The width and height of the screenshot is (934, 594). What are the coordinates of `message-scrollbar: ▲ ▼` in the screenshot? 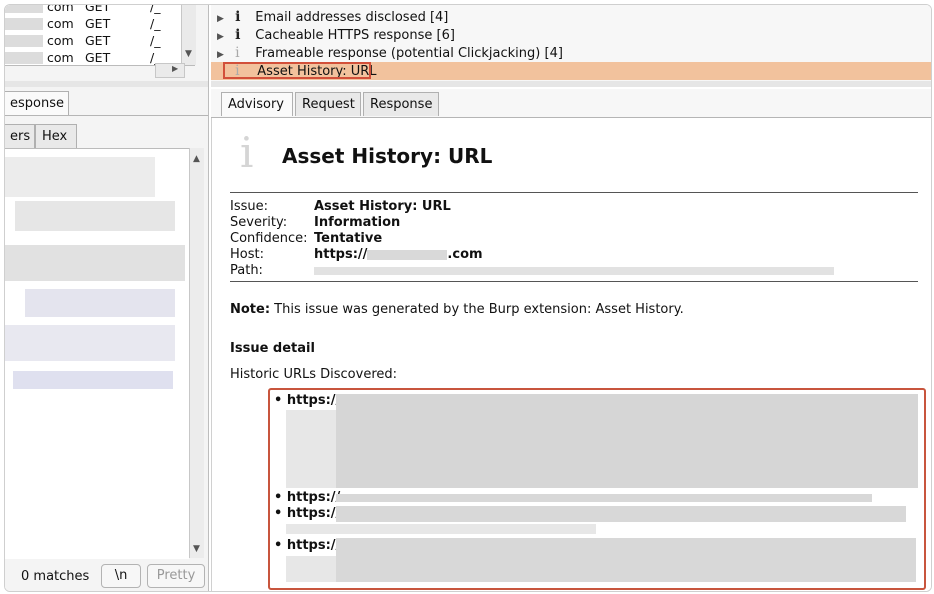 It's located at (196, 353).